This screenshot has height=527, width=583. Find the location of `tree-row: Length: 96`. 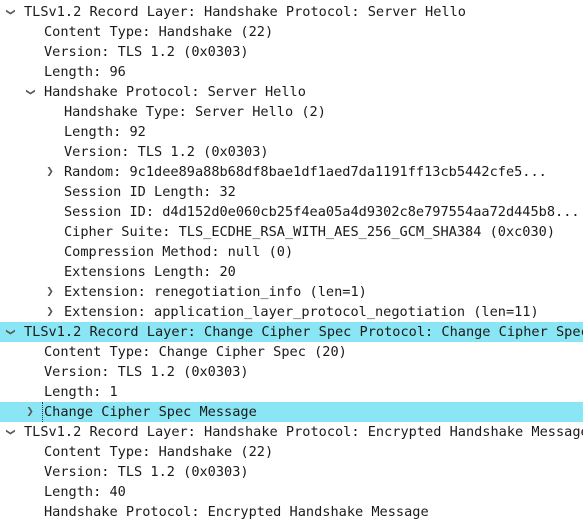

tree-row: Length: 96 is located at coordinates (291, 72).